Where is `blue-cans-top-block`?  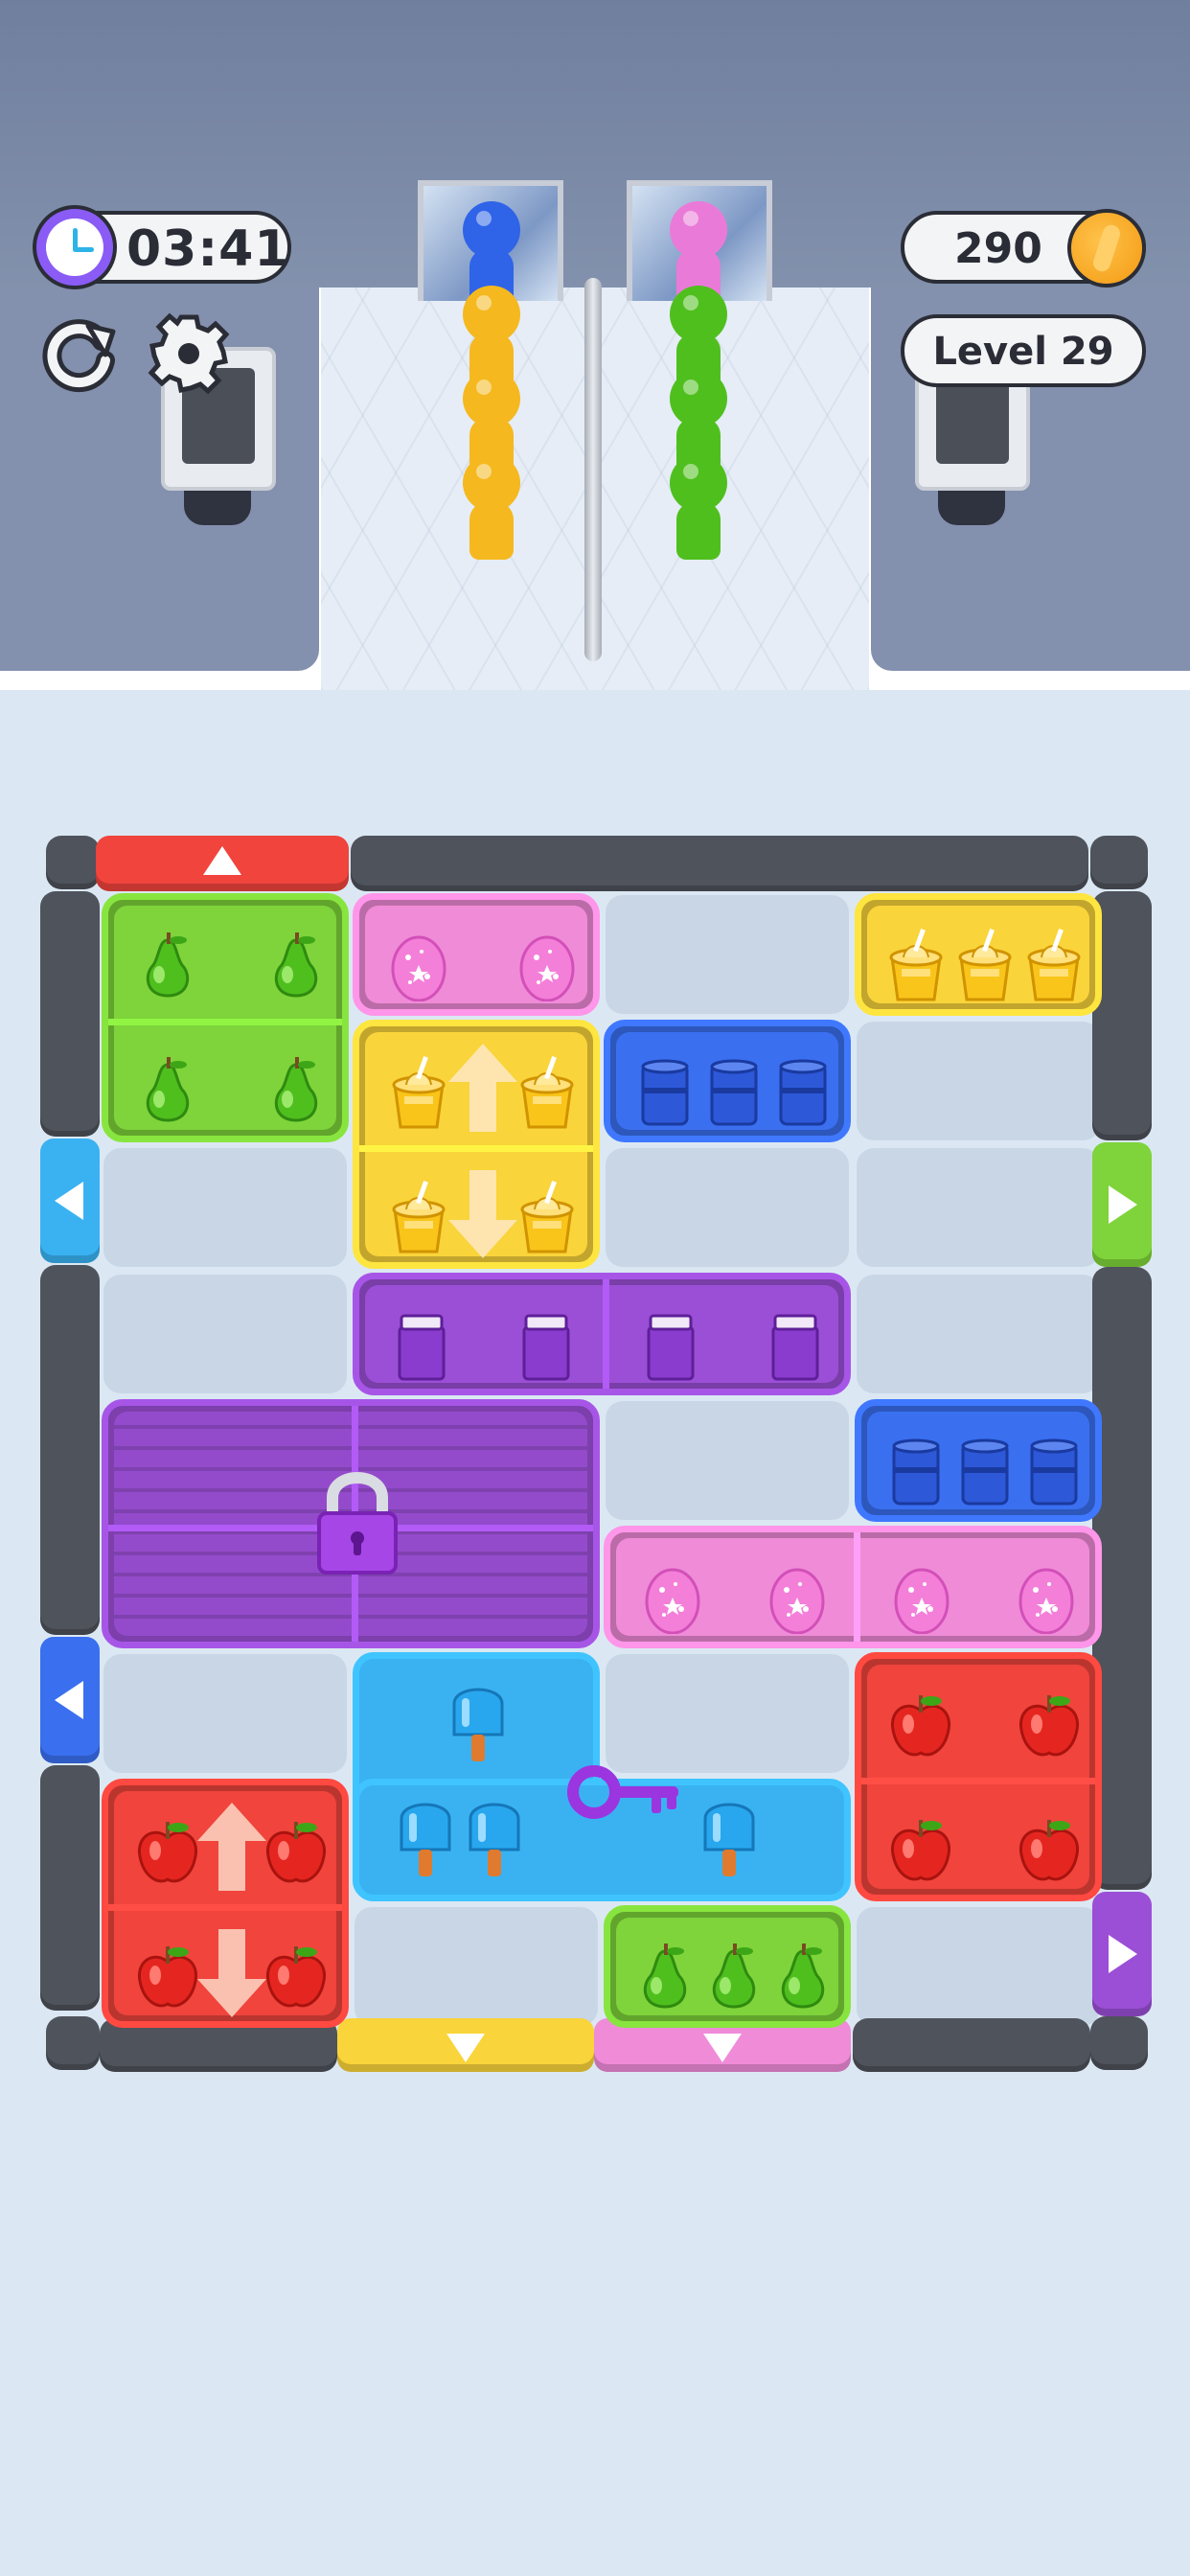 blue-cans-top-block is located at coordinates (728, 1081).